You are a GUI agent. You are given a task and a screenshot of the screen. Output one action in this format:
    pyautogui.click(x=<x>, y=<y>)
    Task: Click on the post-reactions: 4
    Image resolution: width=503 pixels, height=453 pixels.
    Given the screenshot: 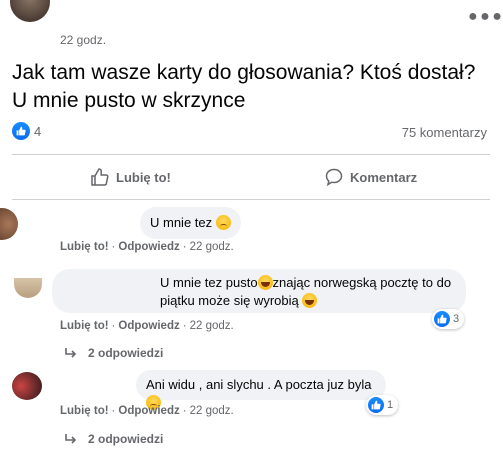 What is the action you would take?
    pyautogui.click(x=26, y=131)
    